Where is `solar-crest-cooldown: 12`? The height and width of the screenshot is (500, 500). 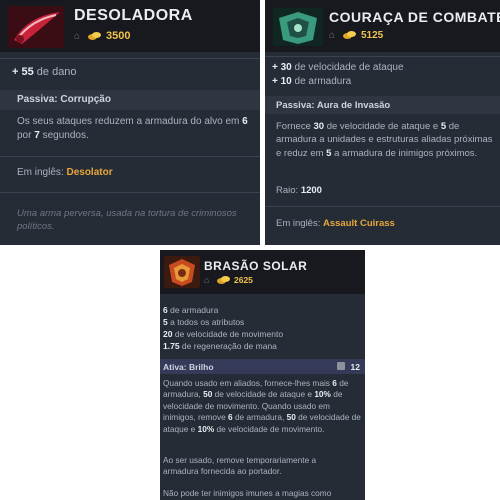
solar-crest-cooldown: 12 is located at coordinates (355, 367).